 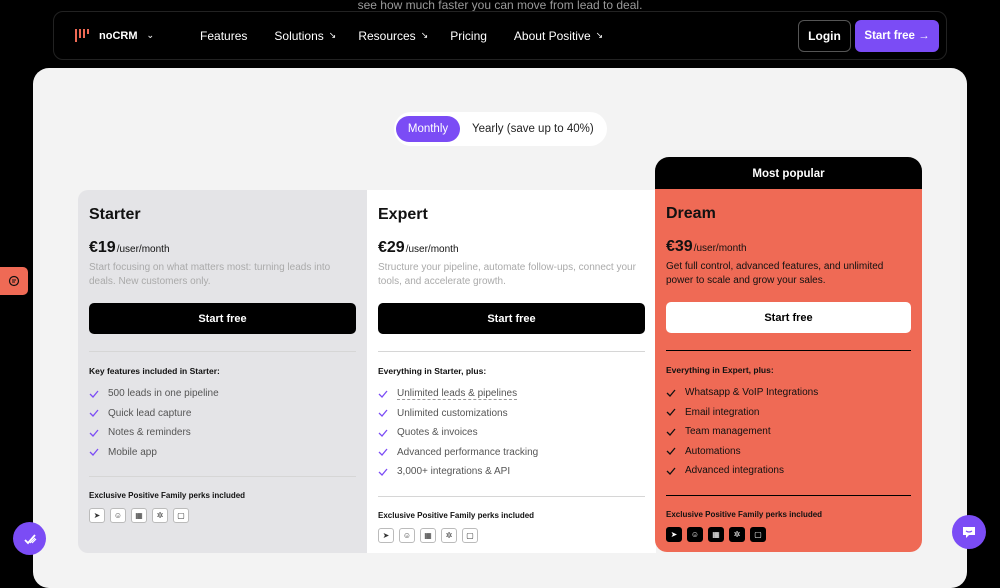 What do you see at coordinates (391, 247) in the screenshot?
I see `price-amount: €29` at bounding box center [391, 247].